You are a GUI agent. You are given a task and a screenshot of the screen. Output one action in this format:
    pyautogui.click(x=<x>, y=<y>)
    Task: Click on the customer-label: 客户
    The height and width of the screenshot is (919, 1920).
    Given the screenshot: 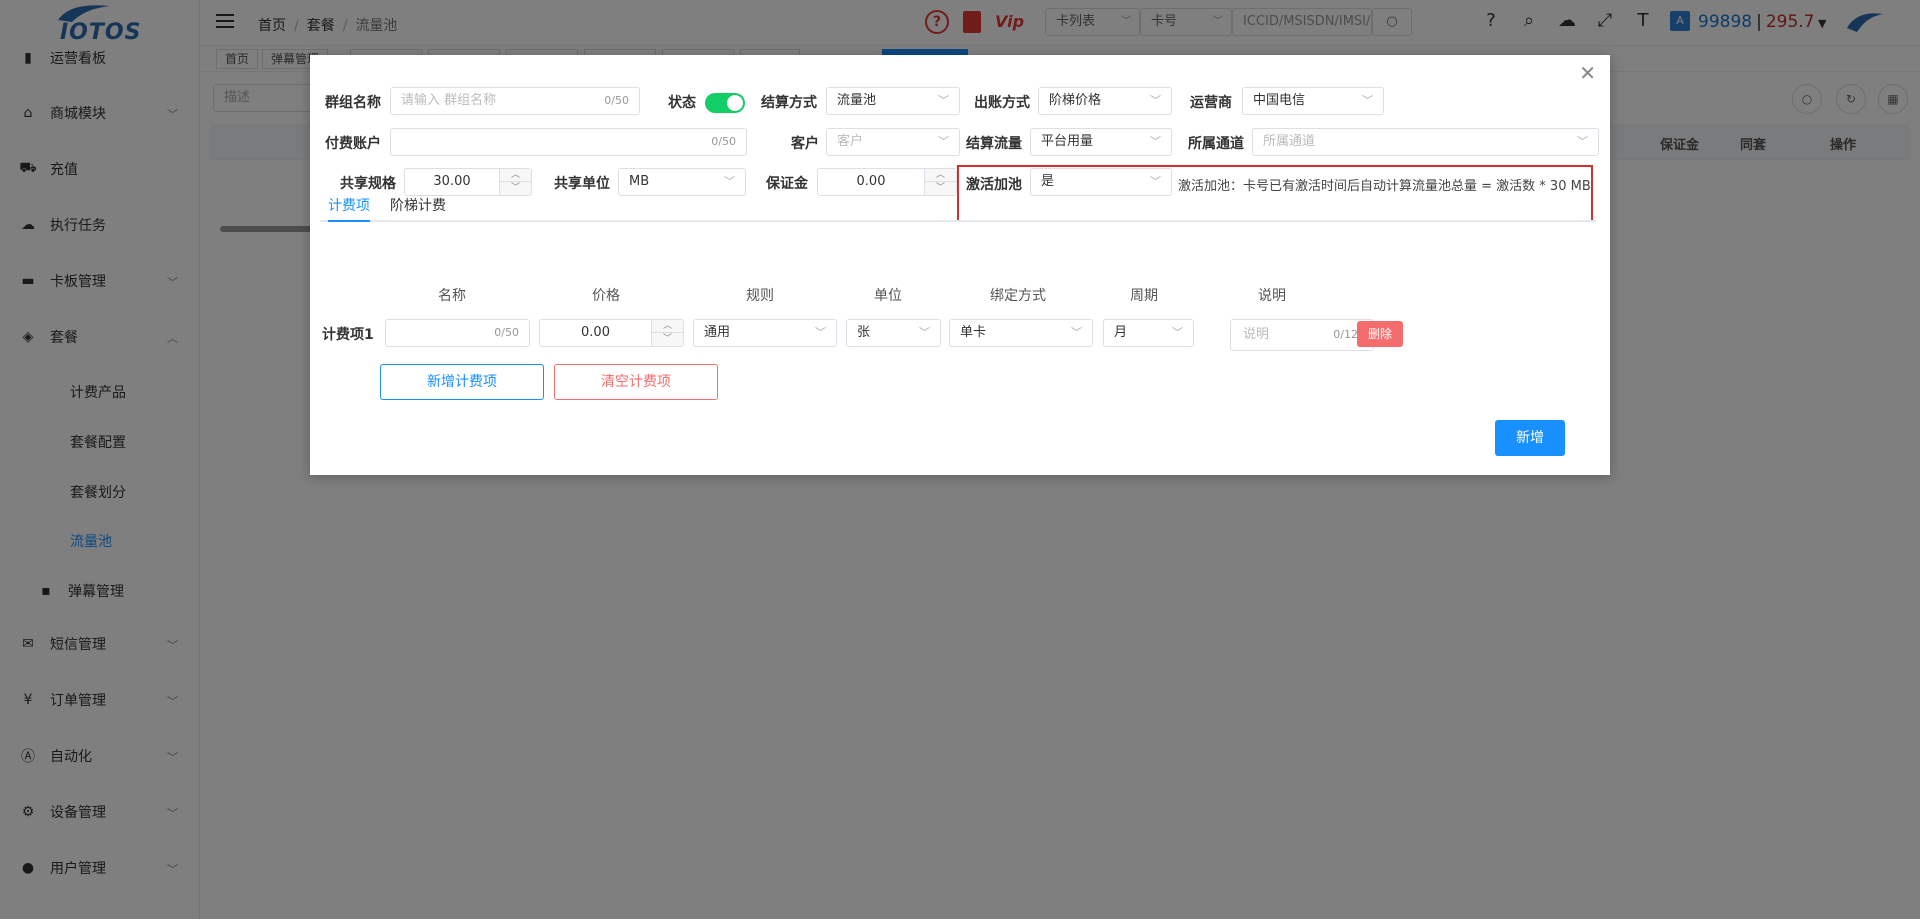 What is the action you would take?
    pyautogui.click(x=805, y=144)
    